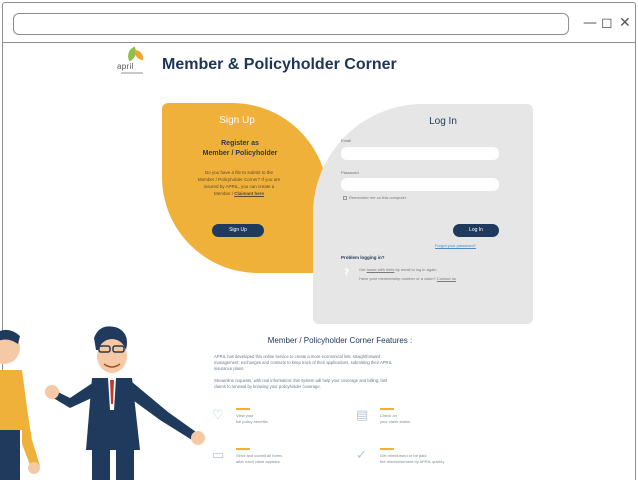  Describe the element at coordinates (455, 245) in the screenshot. I see `forgot-password-link: Forgot your password?` at that location.